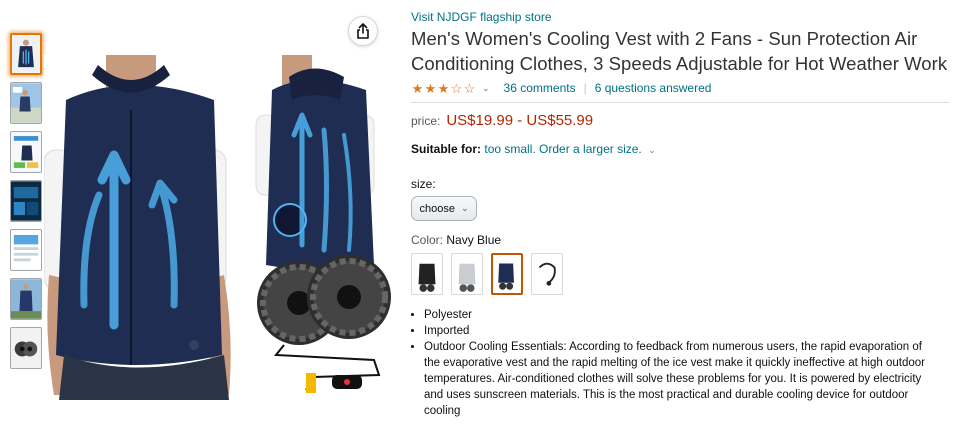  What do you see at coordinates (520, 120) in the screenshot?
I see `price-value: US$19.99 - US$55.99` at bounding box center [520, 120].